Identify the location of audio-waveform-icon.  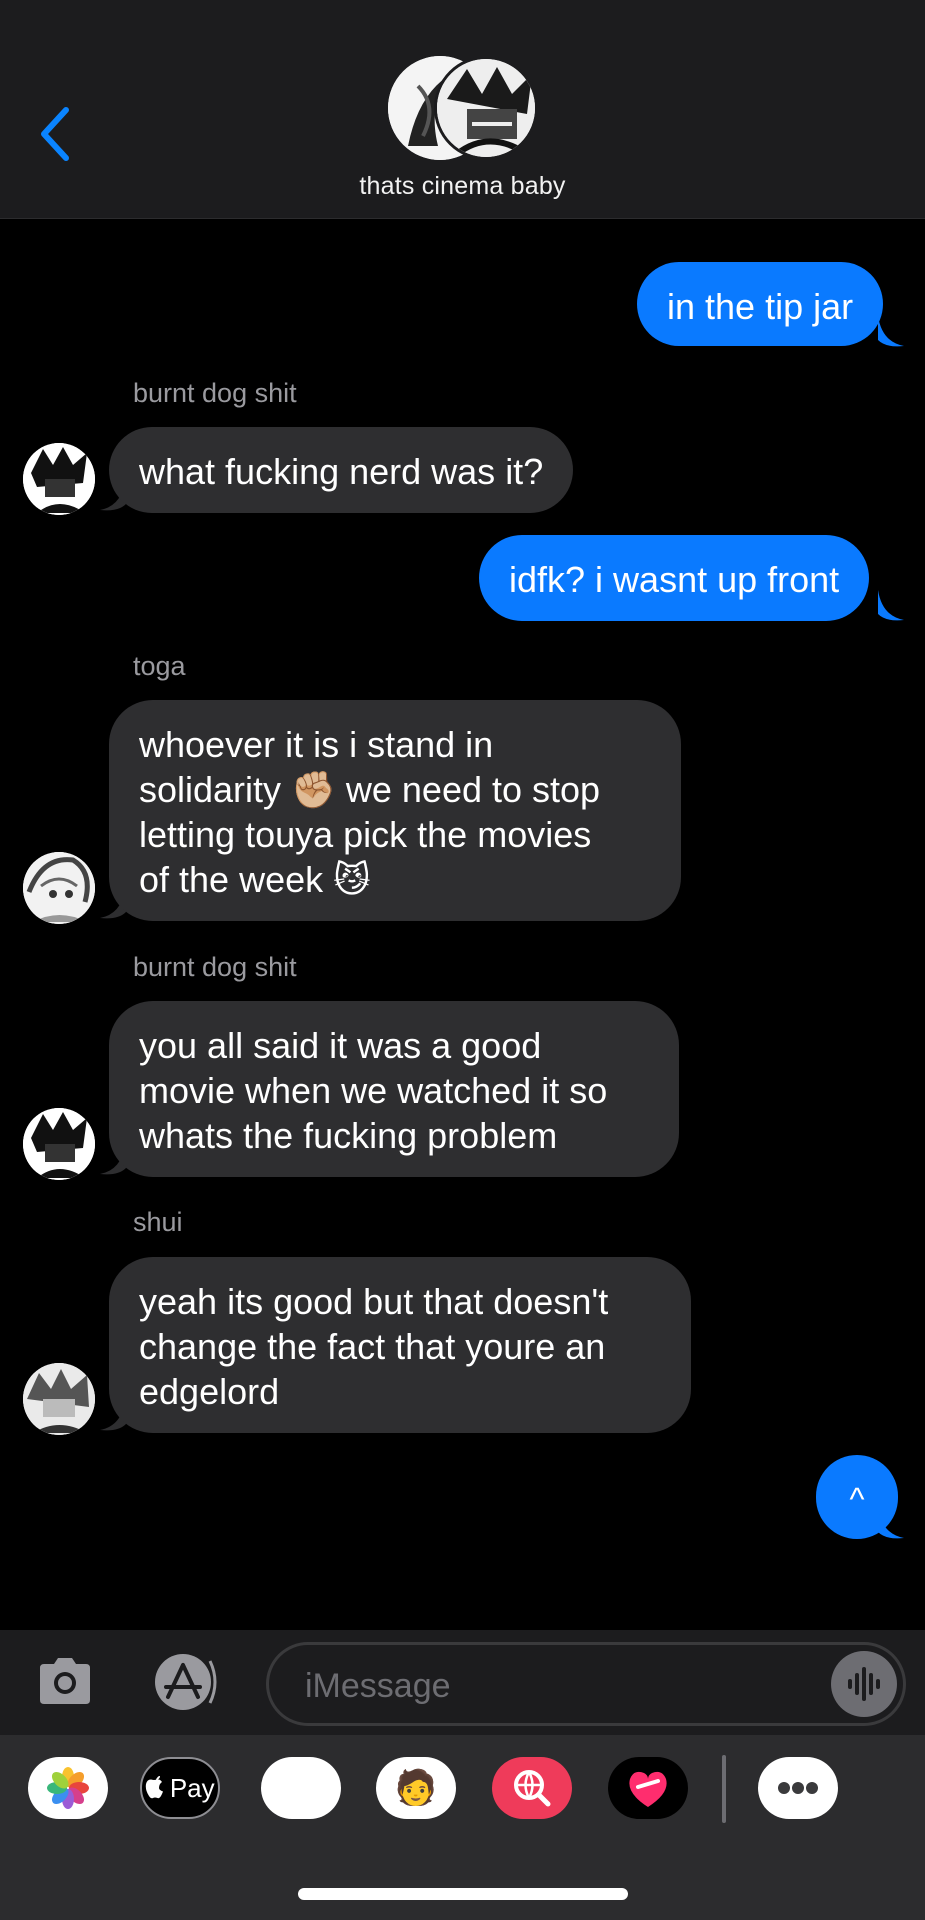
(864, 1684).